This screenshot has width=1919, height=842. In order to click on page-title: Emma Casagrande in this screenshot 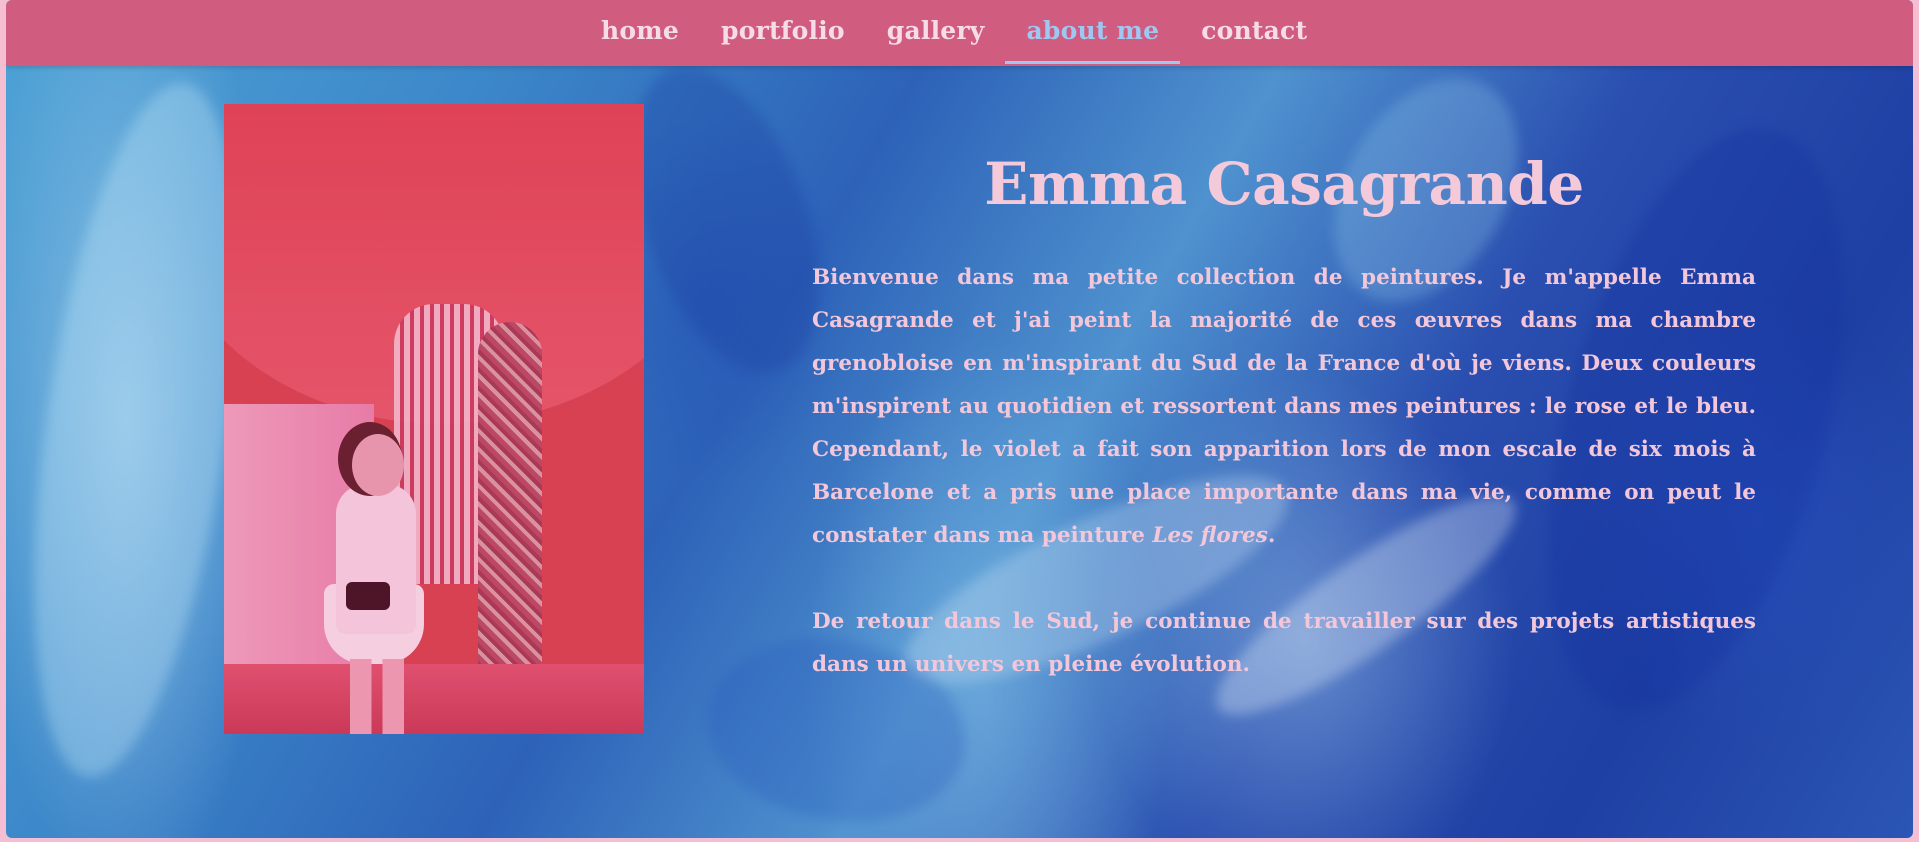, I will do `click(1284, 184)`.